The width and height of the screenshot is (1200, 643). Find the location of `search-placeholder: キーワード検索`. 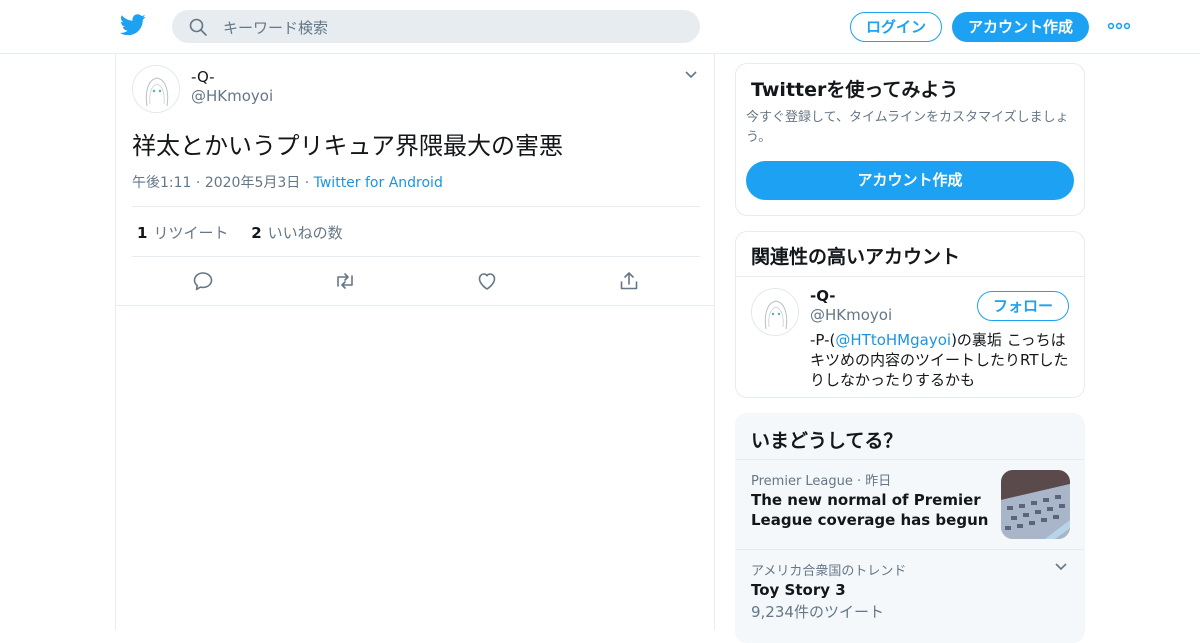

search-placeholder: キーワード検索 is located at coordinates (275, 27).